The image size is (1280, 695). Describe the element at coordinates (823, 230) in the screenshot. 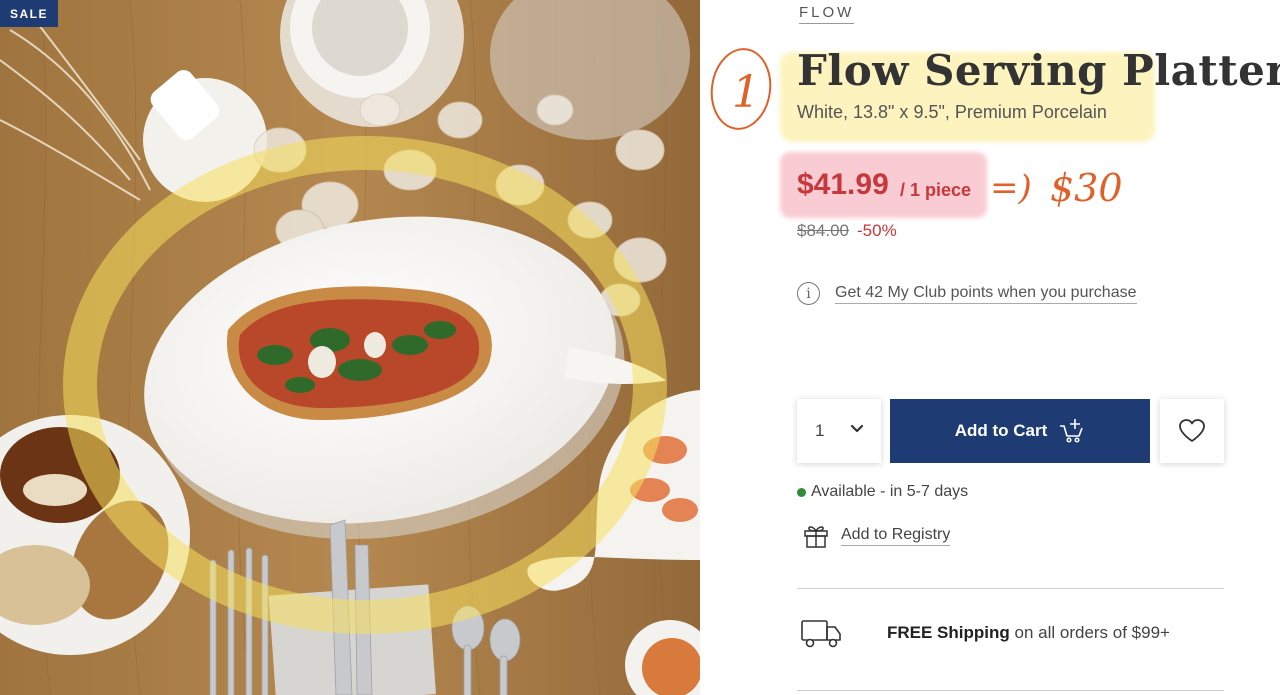

I see `original-price: $84.00` at that location.